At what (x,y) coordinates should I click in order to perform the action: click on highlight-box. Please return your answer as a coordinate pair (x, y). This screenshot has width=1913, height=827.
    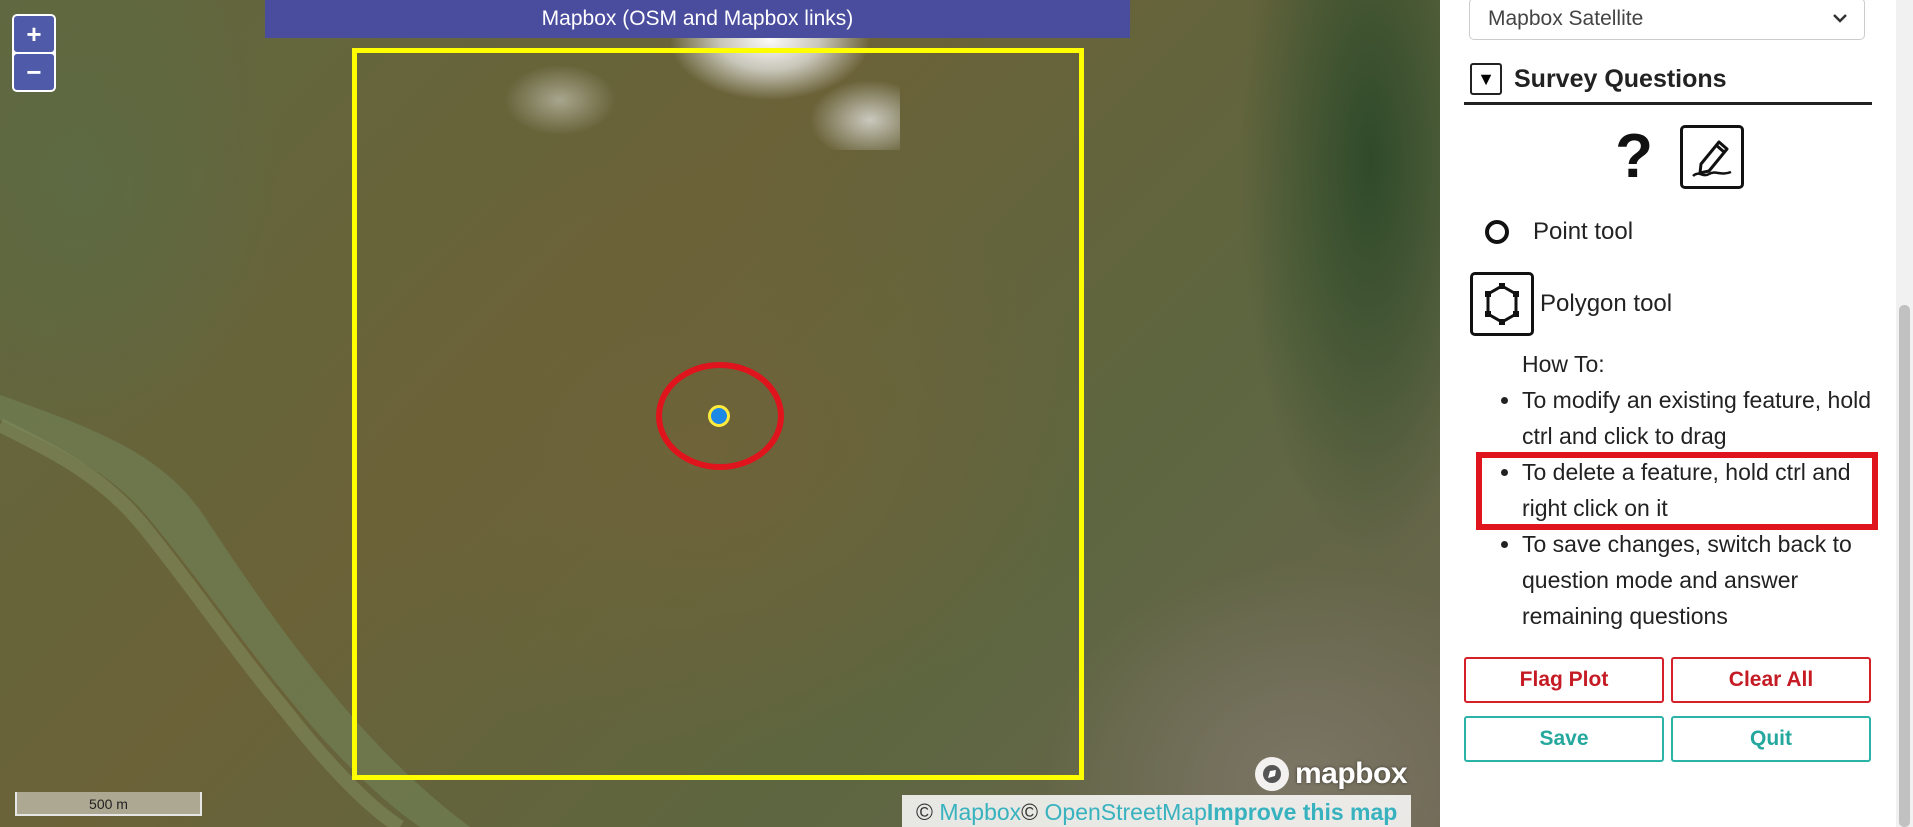
    Looking at the image, I should click on (1677, 491).